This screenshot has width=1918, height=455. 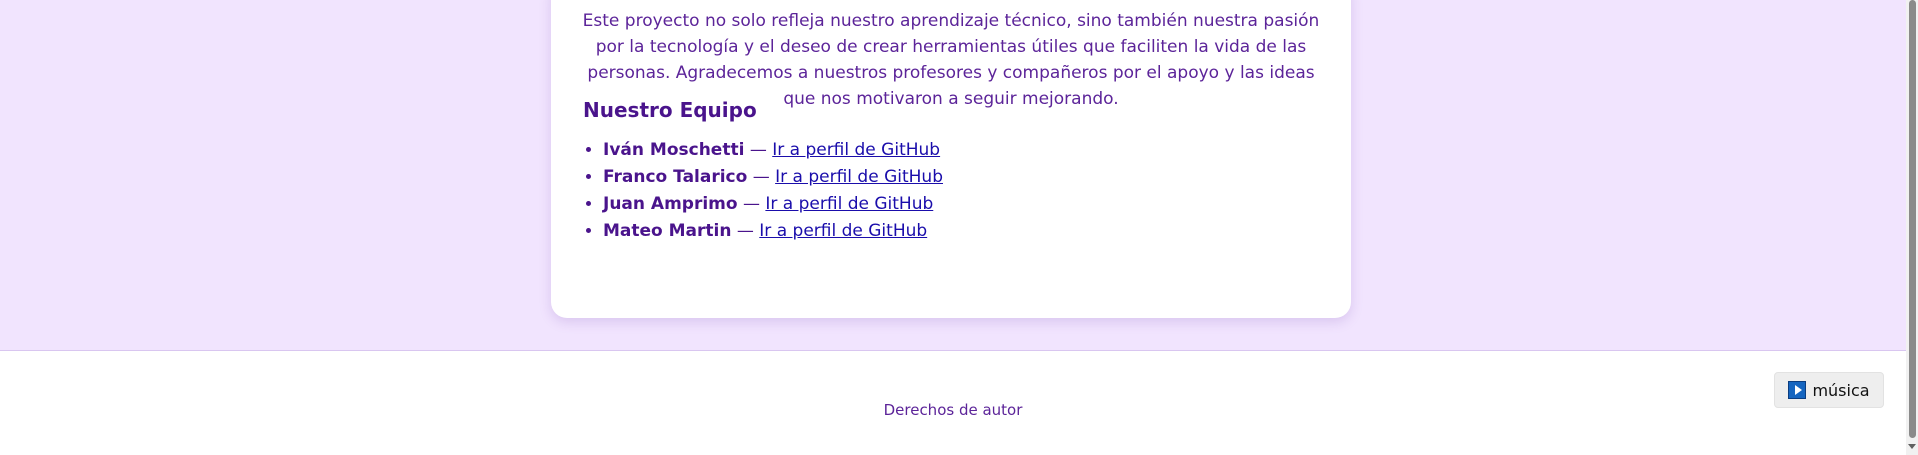 I want to click on music-button: música, so click(x=1829, y=390).